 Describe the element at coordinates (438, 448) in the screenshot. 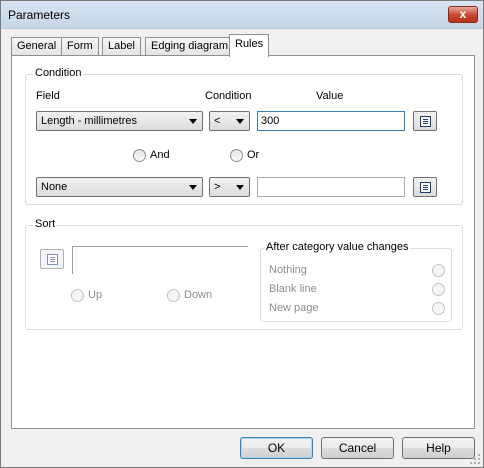

I see `help-button: Help` at that location.